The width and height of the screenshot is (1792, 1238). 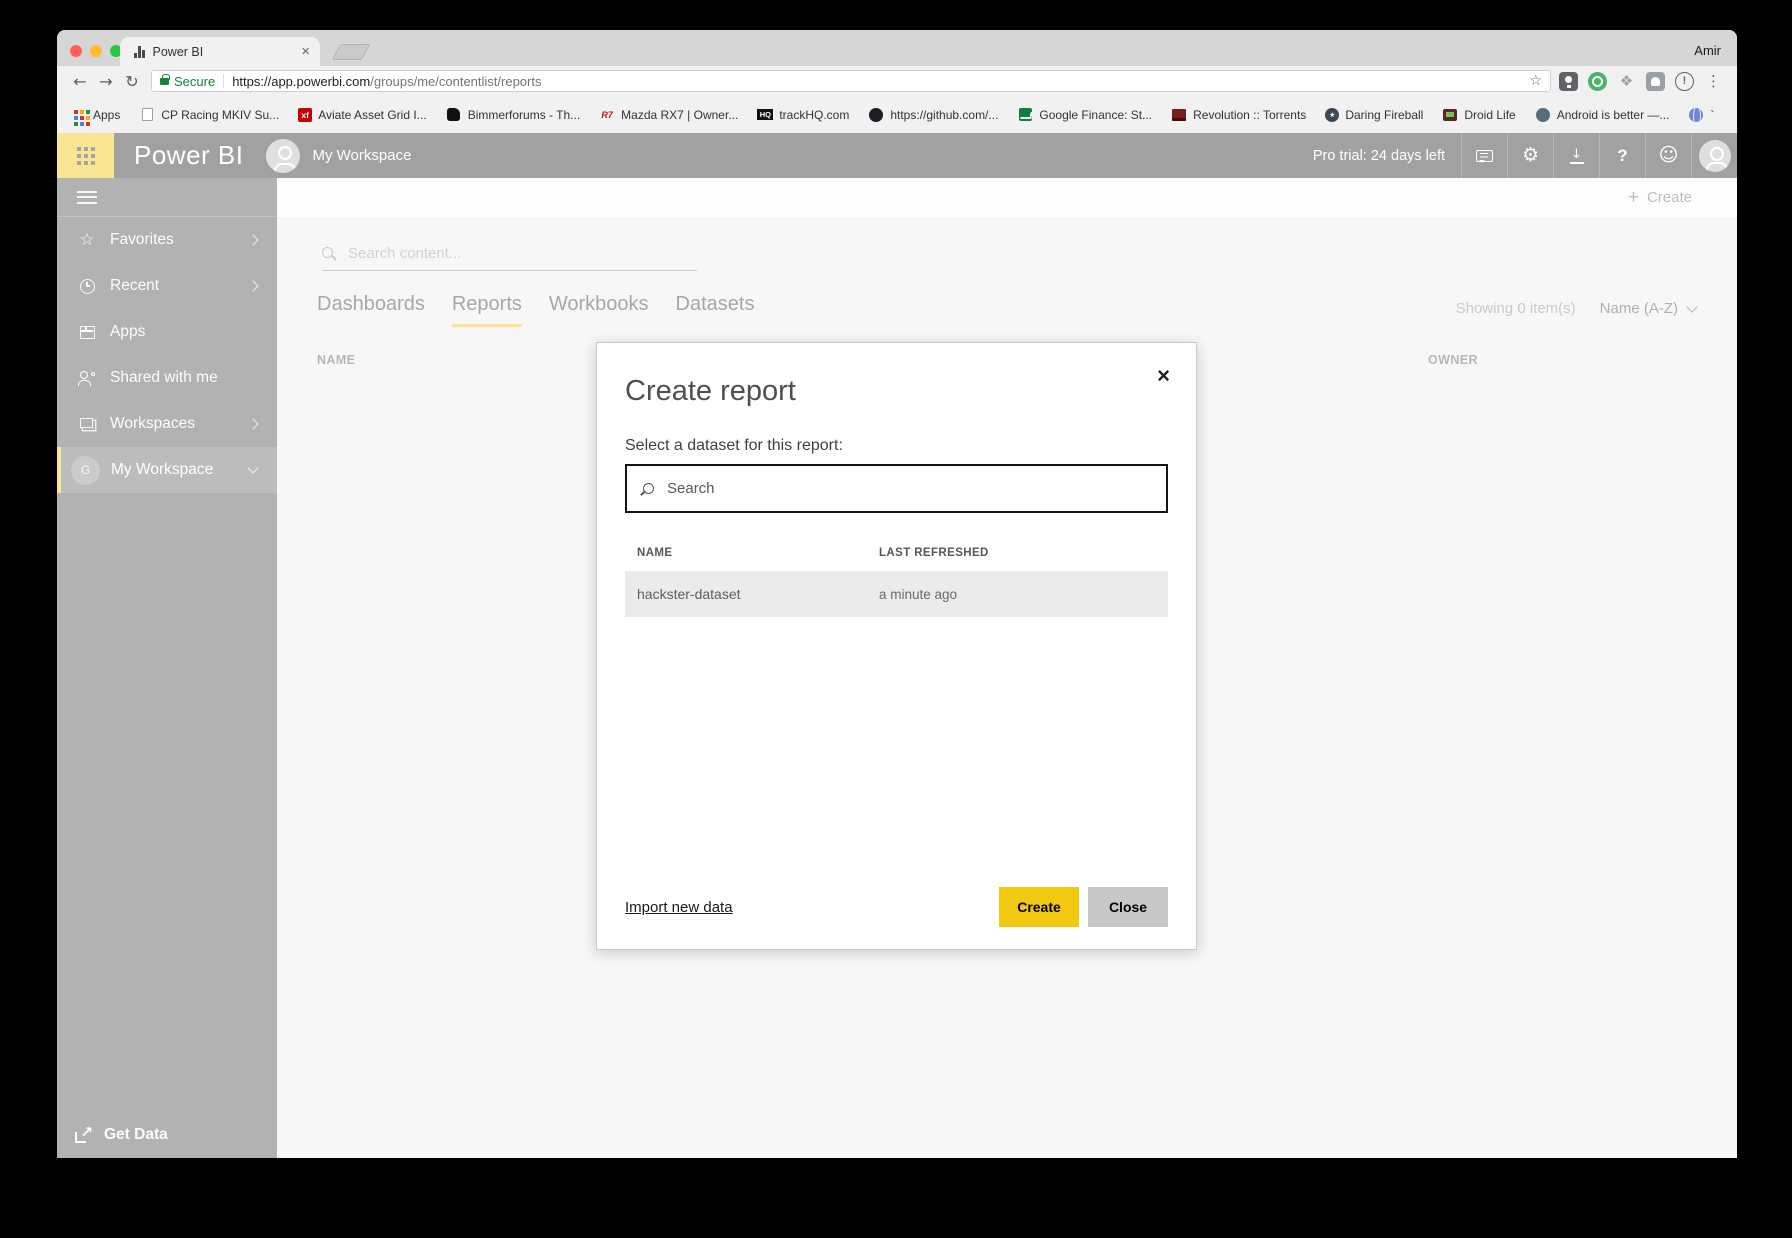 I want to click on column-header-name: NAME, so click(x=655, y=553).